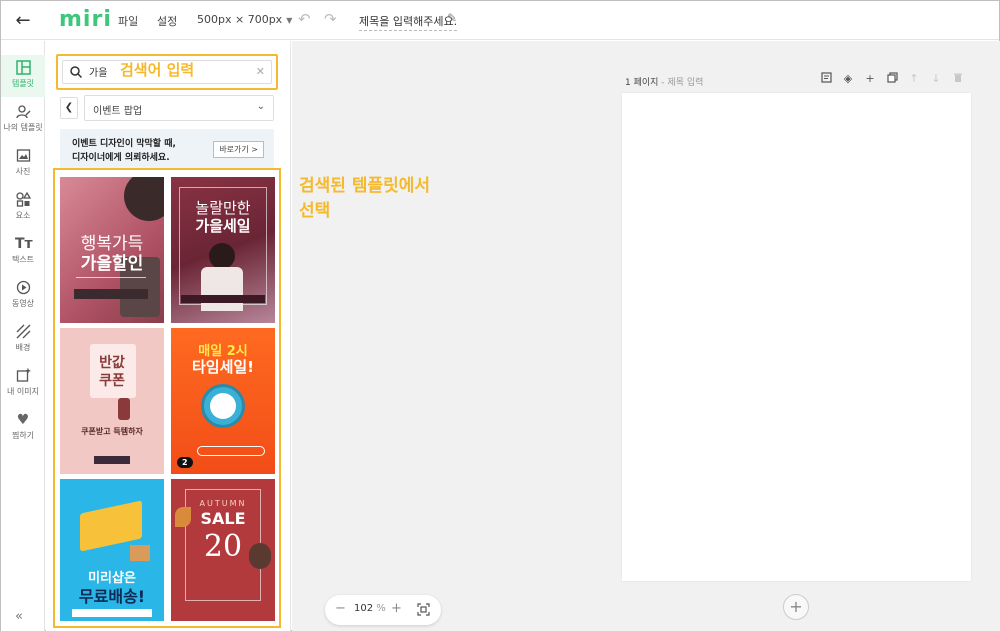 The width and height of the screenshot is (1000, 631). Describe the element at coordinates (23, 332) in the screenshot. I see `pattern-icon` at that location.